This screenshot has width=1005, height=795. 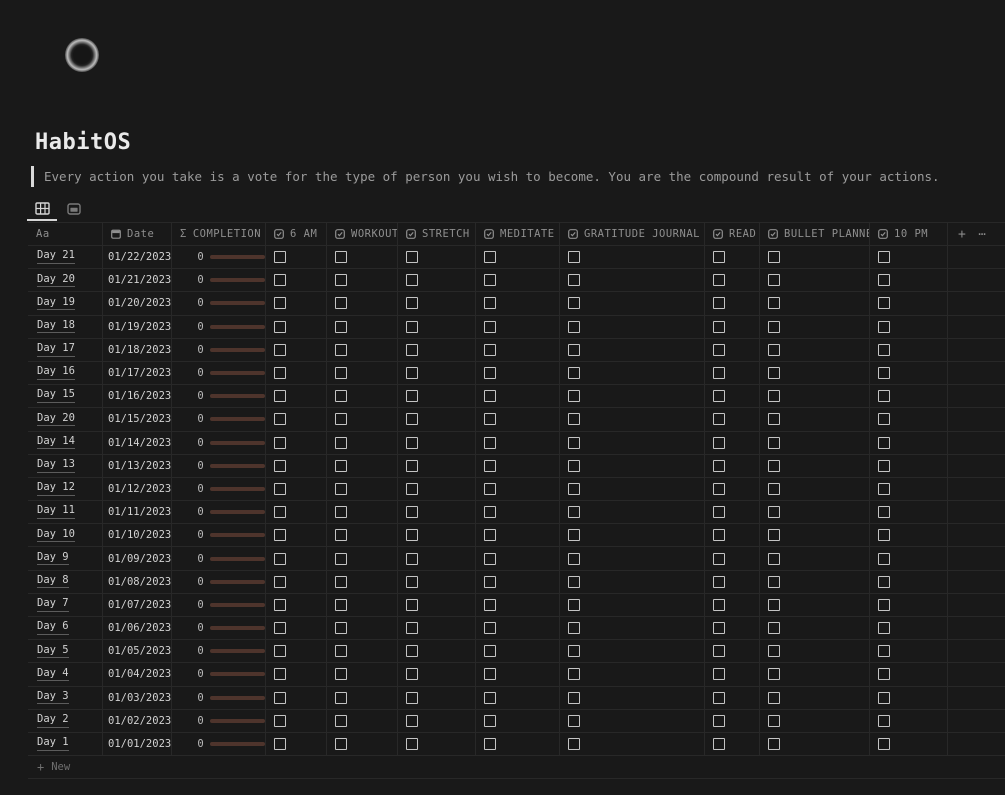 I want to click on row-date-cell: 01/14/2023, so click(x=137, y=443).